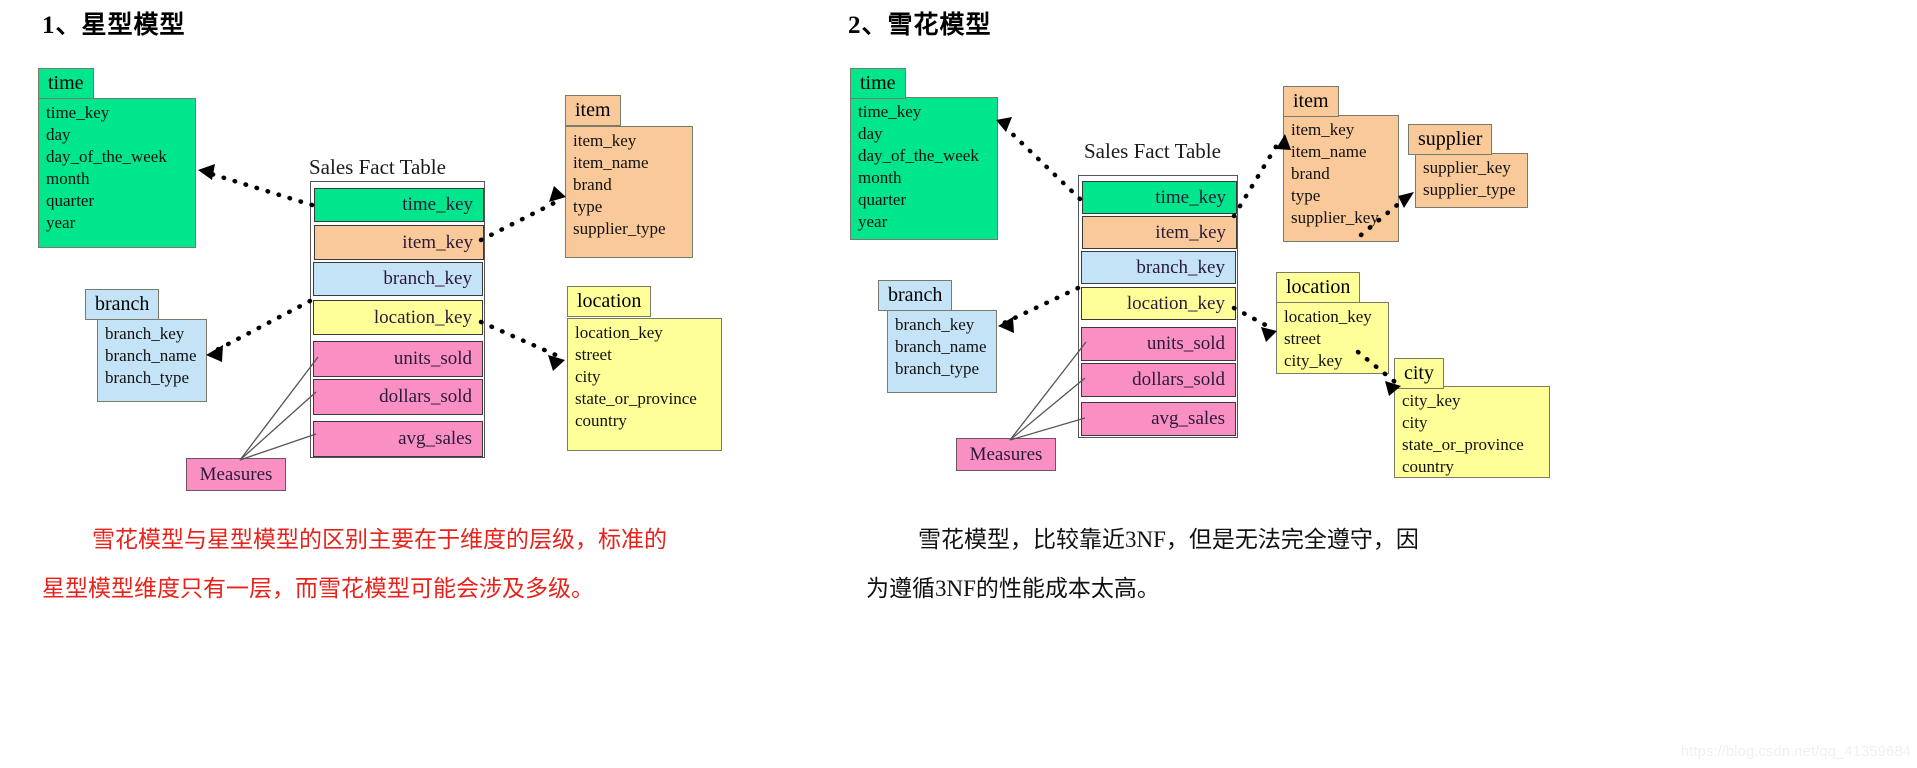 This screenshot has height=768, width=1917. What do you see at coordinates (878, 83) in the screenshot?
I see `entity-time-snow-header: time` at bounding box center [878, 83].